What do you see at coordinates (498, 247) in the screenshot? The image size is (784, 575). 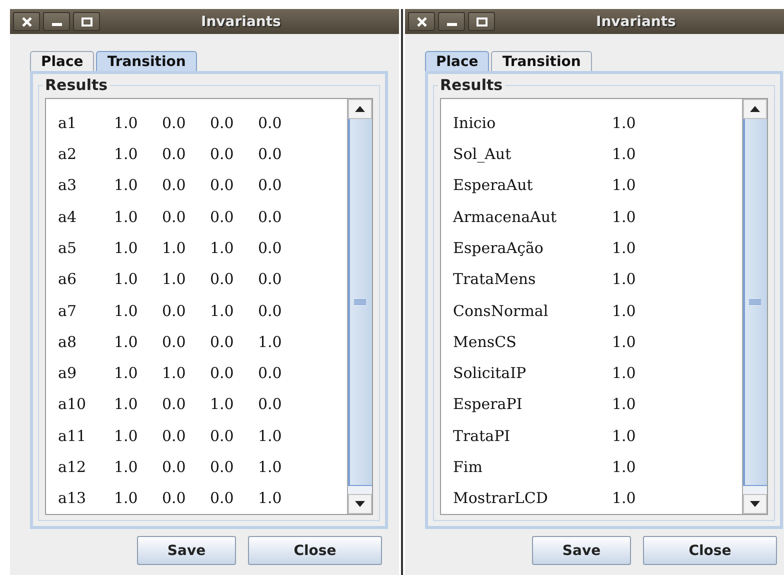 I see `list-cell-text: EsperaAção` at bounding box center [498, 247].